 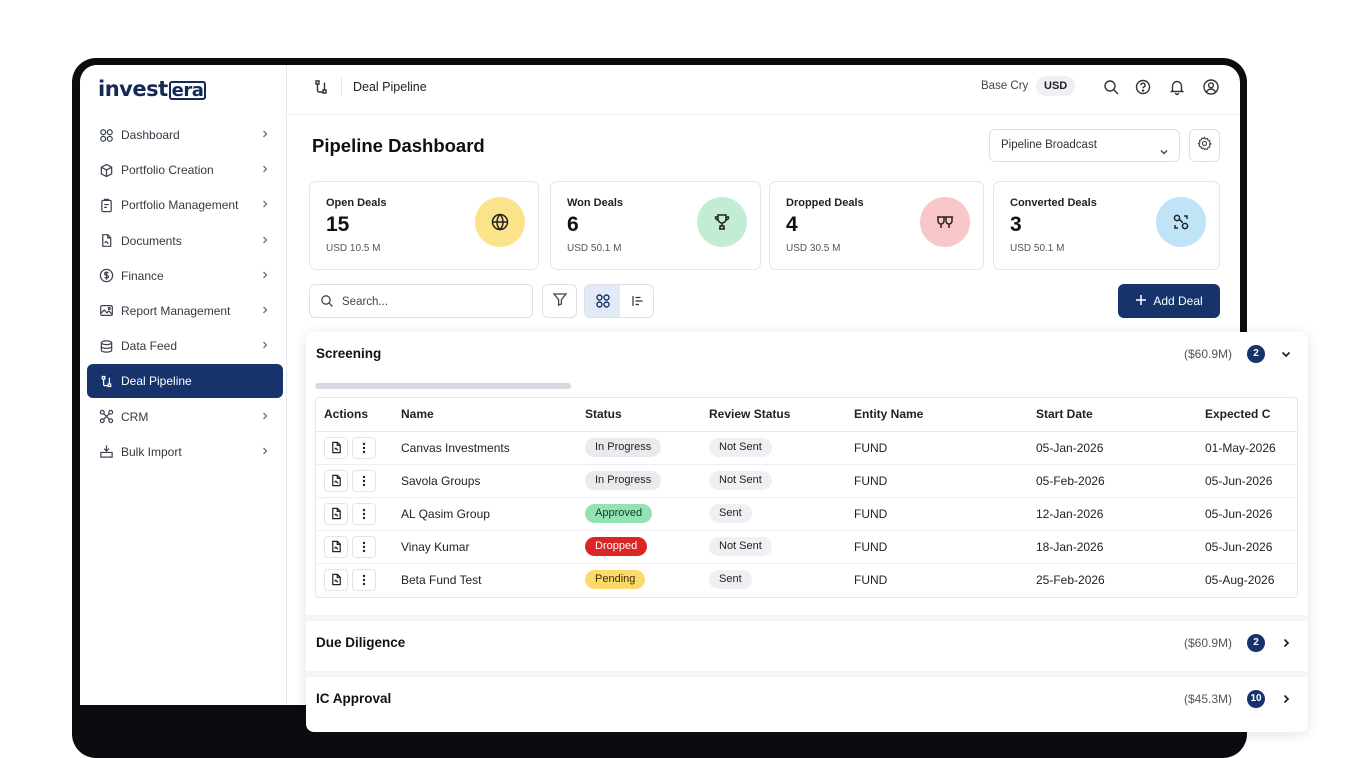 I want to click on sidebar-item-label: Documents, so click(x=151, y=240).